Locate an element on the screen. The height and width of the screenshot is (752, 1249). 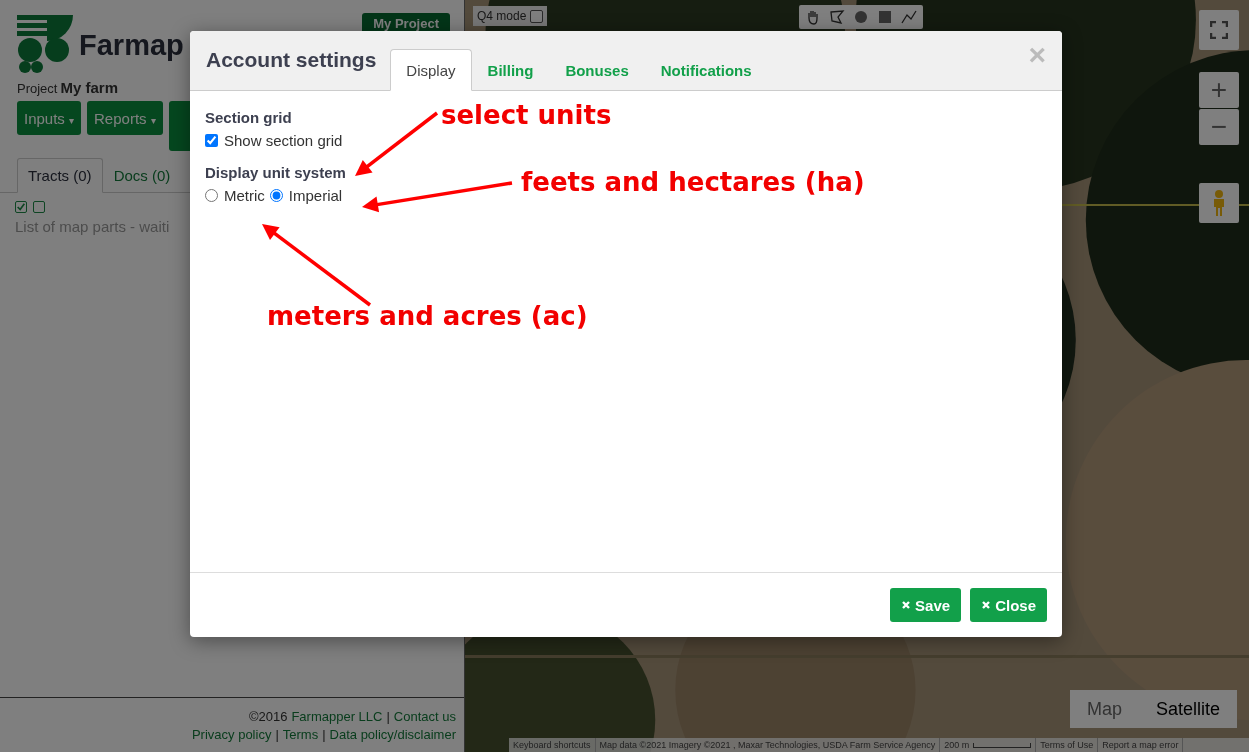
footer-link: Terms is located at coordinates (300, 735).